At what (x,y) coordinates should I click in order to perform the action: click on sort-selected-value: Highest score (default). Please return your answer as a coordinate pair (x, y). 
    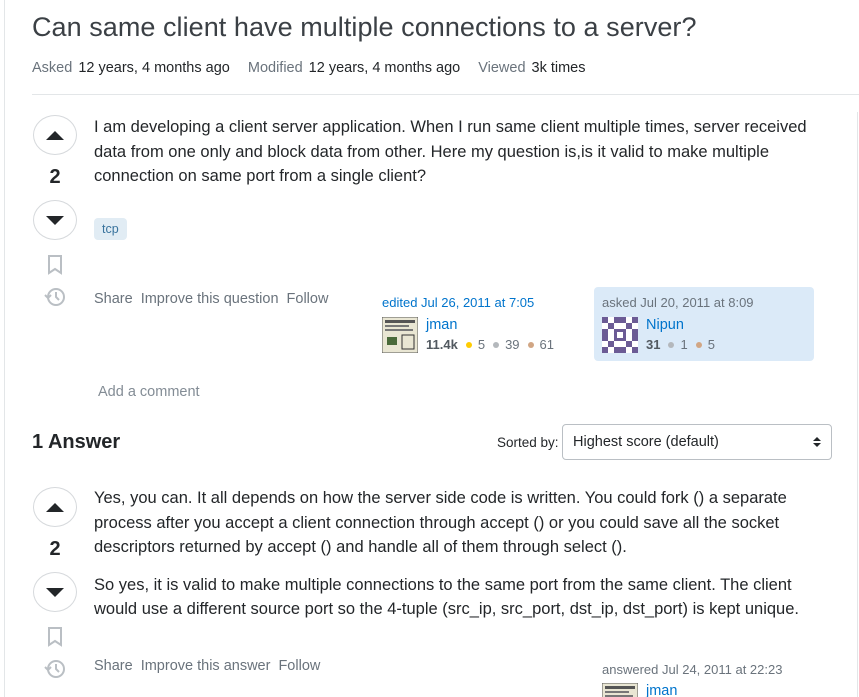
    Looking at the image, I should click on (646, 442).